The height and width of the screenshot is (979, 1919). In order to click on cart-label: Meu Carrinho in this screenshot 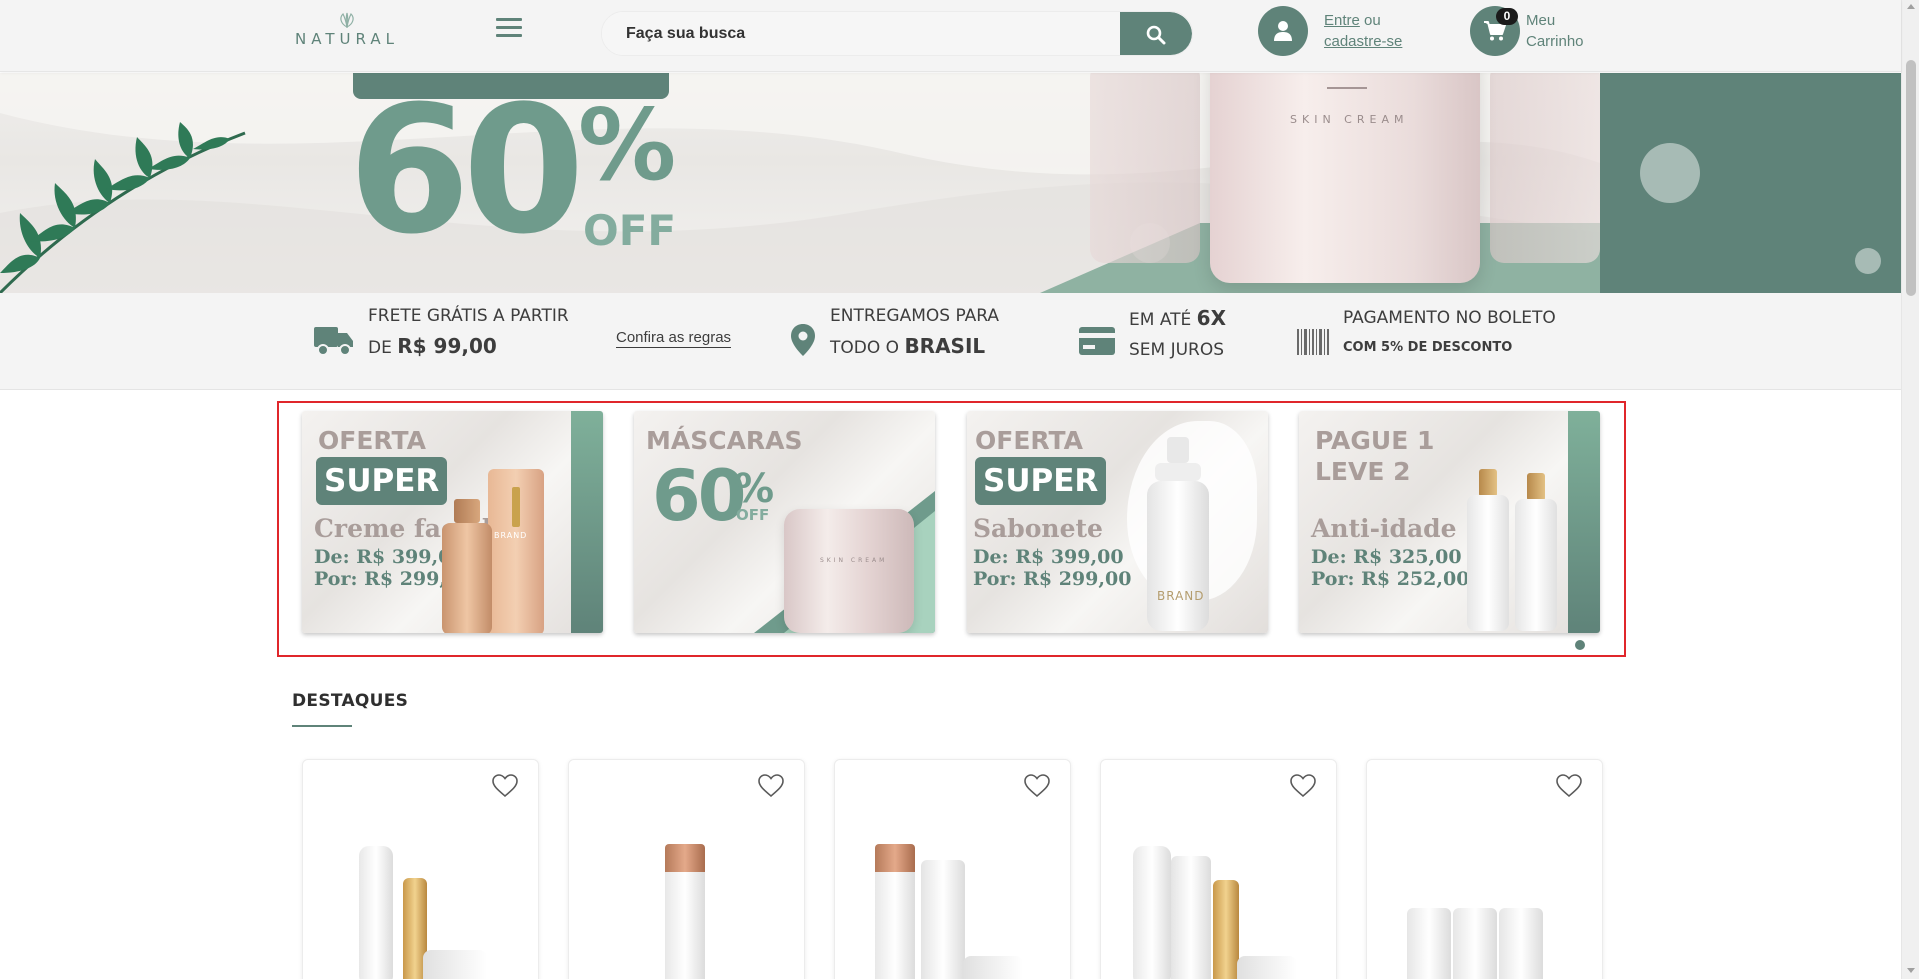, I will do `click(1555, 31)`.